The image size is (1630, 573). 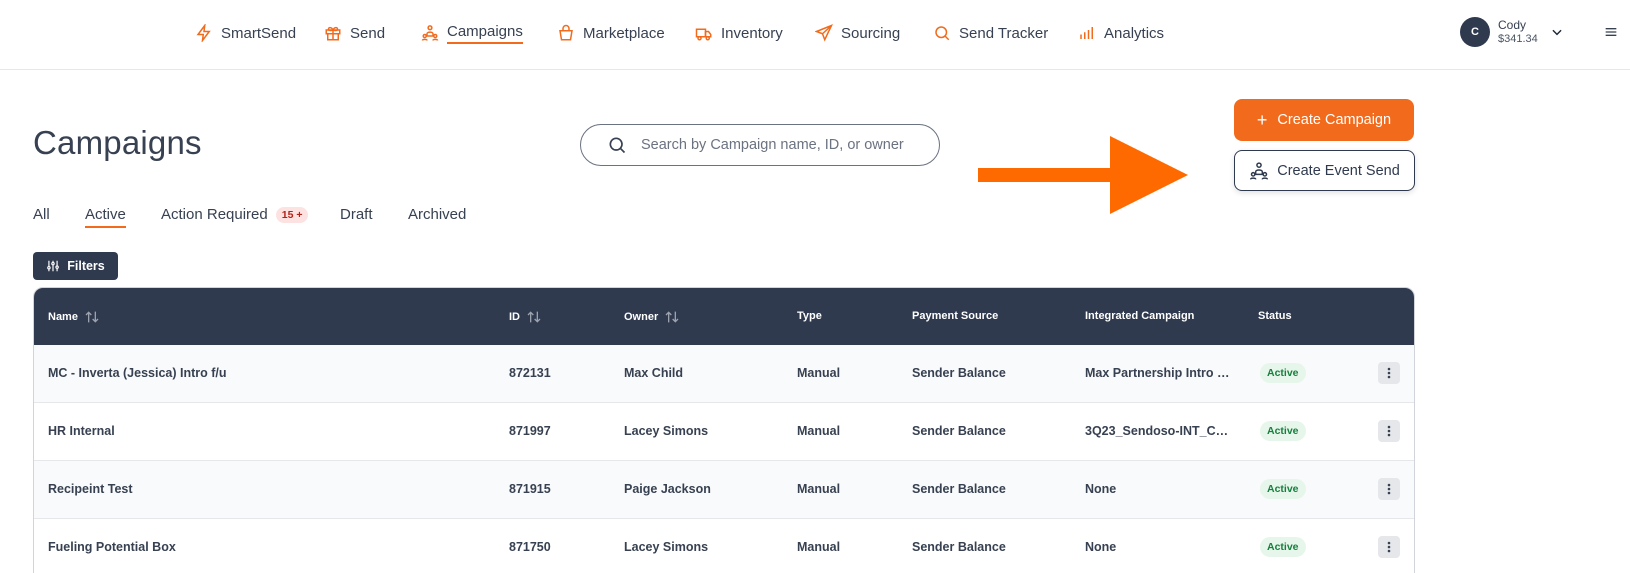 What do you see at coordinates (485, 33) in the screenshot?
I see `nav-label: Campaigns` at bounding box center [485, 33].